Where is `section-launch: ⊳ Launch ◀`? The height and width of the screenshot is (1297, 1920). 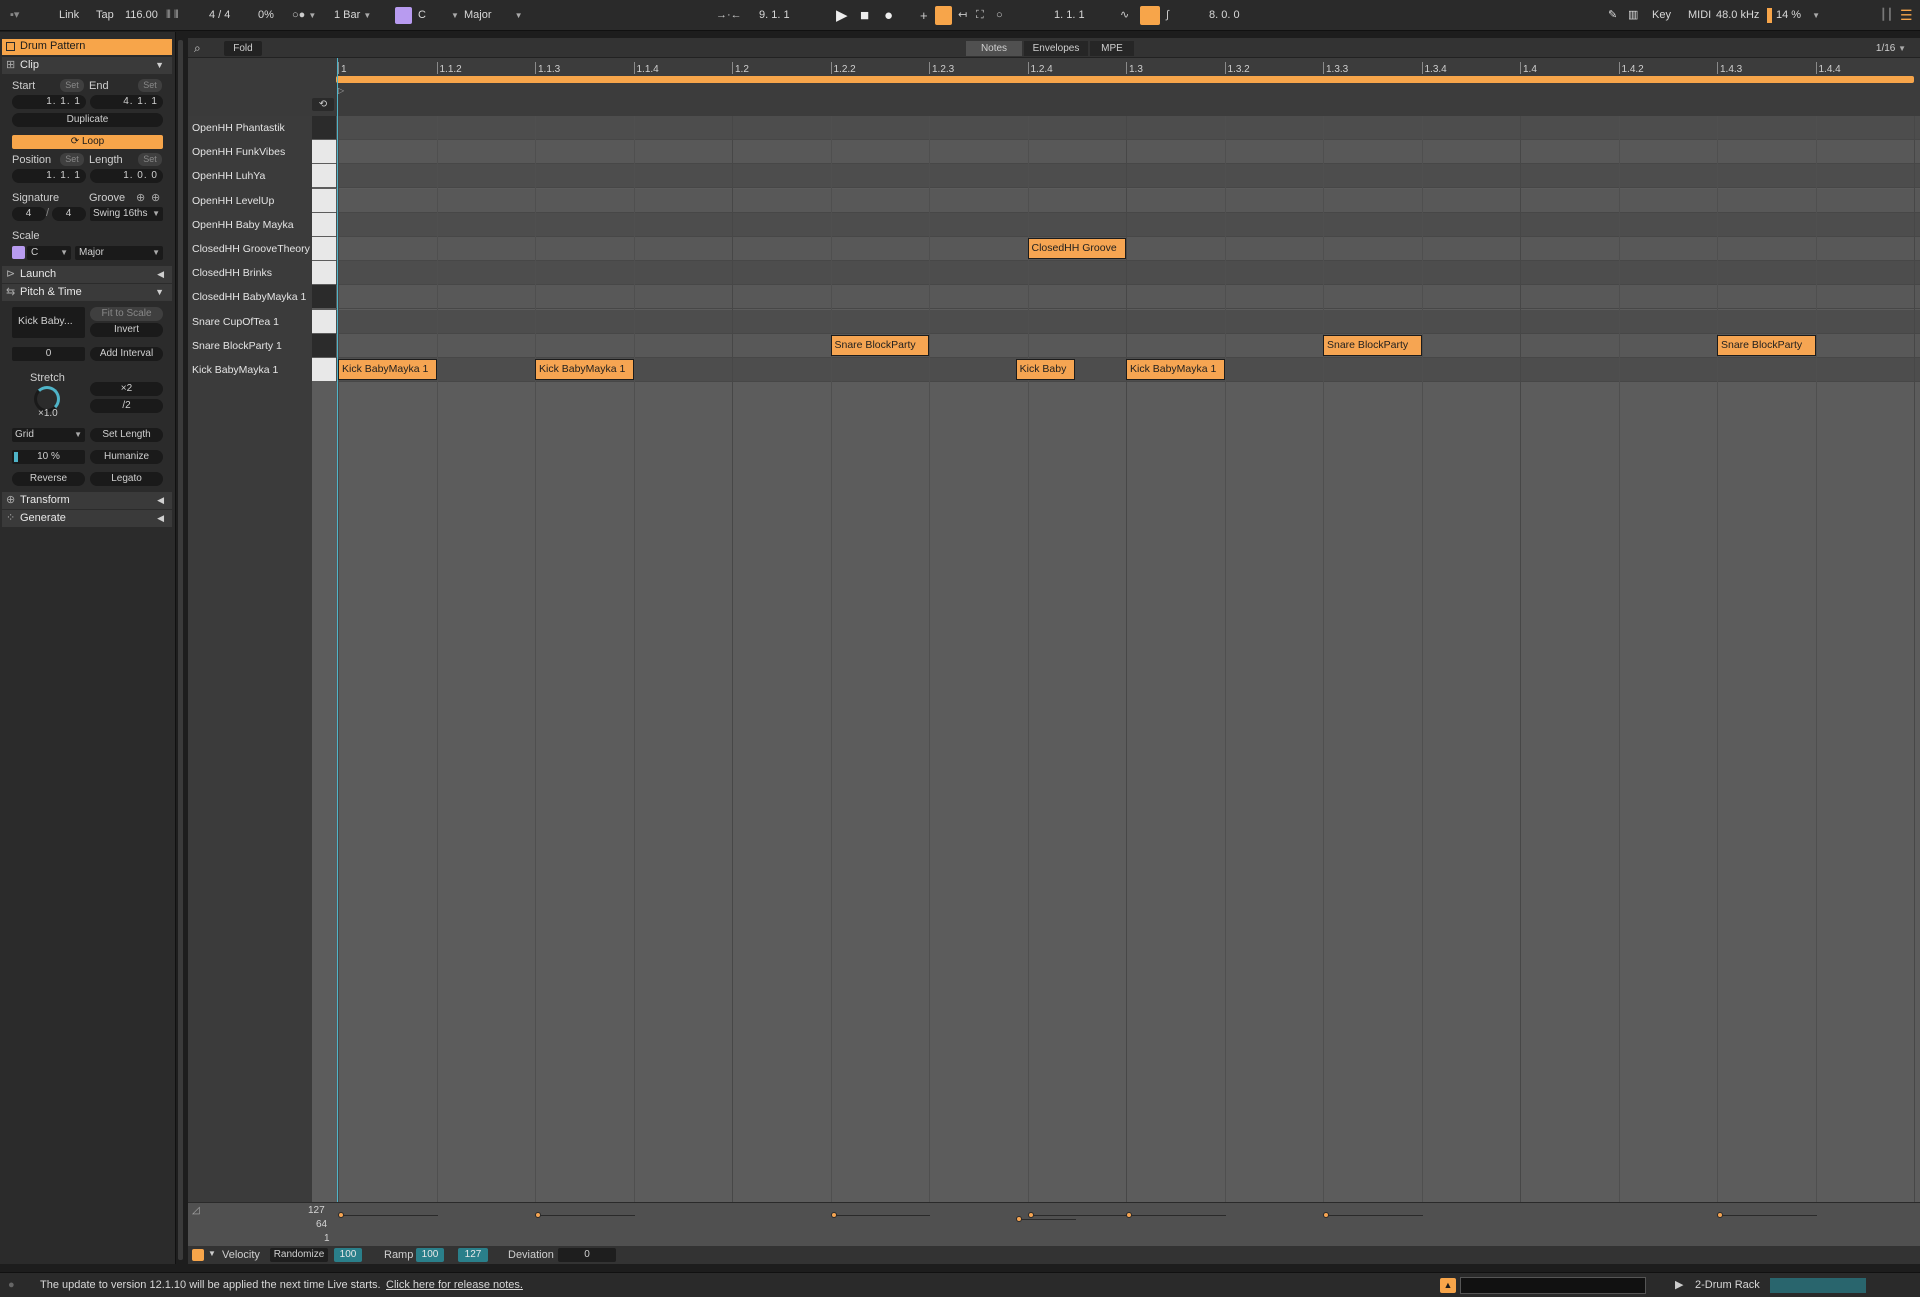
section-launch: ⊳ Launch ◀ is located at coordinates (87, 274).